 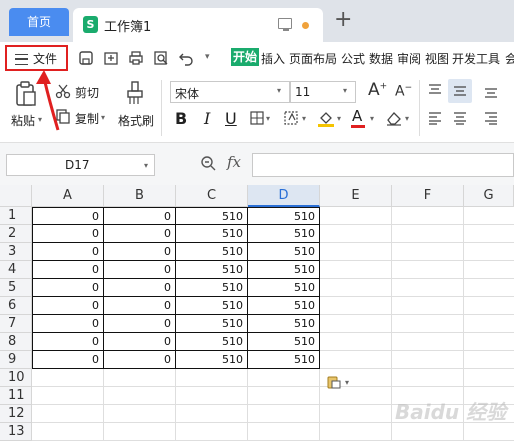 What do you see at coordinates (372, 118) in the screenshot?
I see `font-color-dropdown-icon: ▾` at bounding box center [372, 118].